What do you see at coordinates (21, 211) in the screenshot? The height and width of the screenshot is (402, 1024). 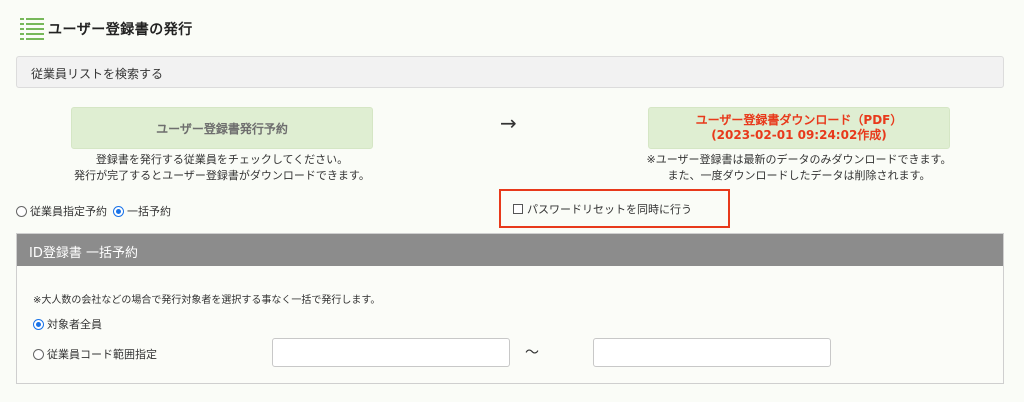 I see `radio-employee-specified` at bounding box center [21, 211].